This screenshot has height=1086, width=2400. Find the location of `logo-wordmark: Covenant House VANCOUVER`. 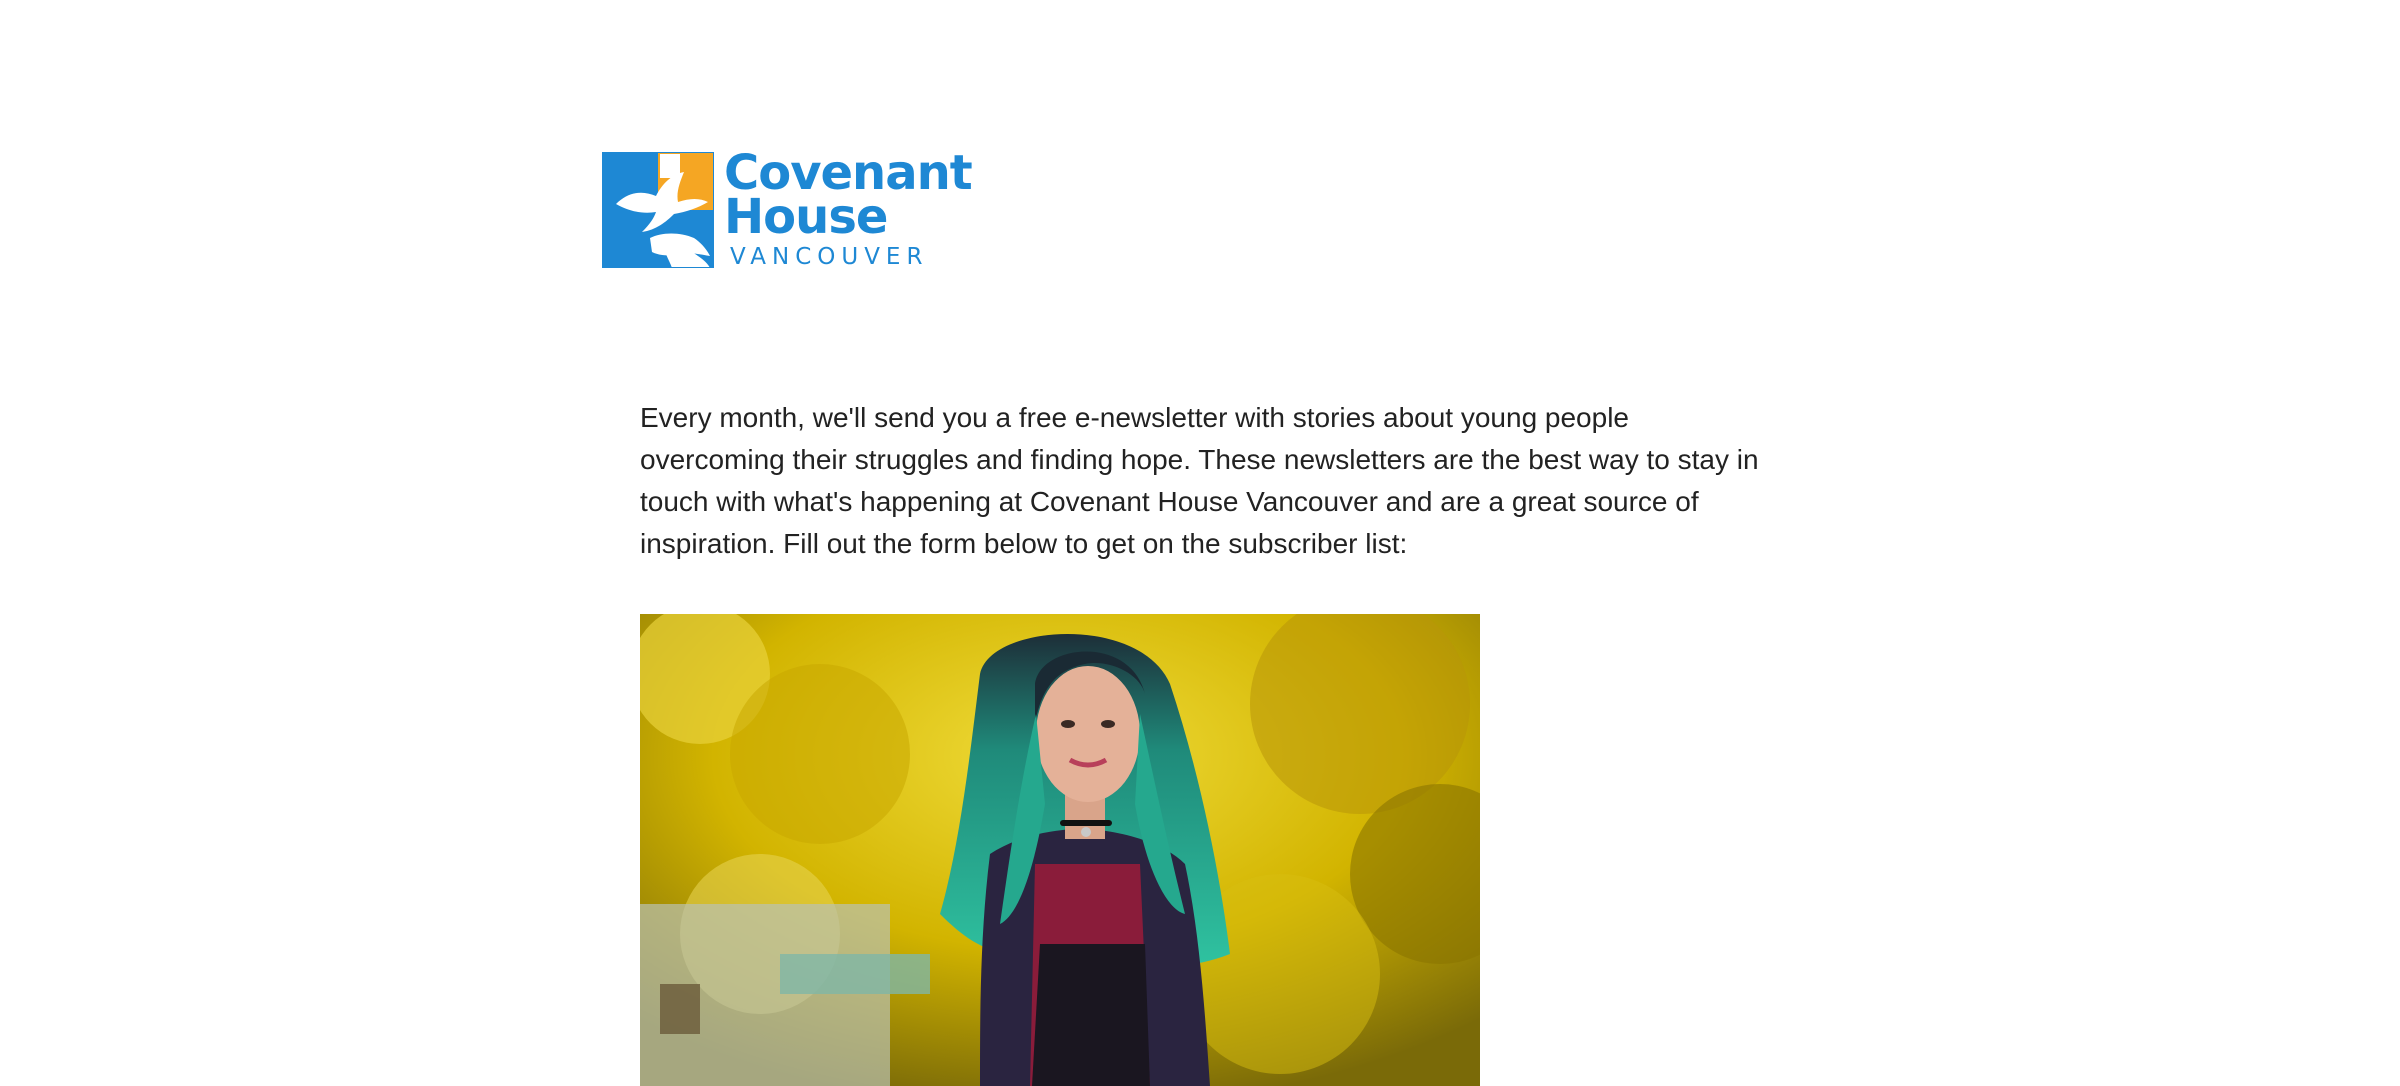

logo-wordmark: Covenant House VANCOUVER is located at coordinates (848, 209).